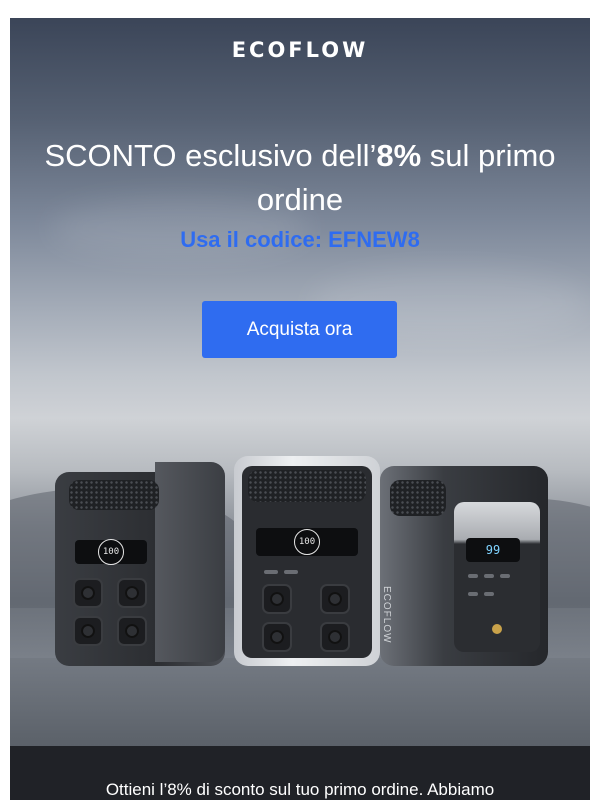  I want to click on display-percent: 99, so click(493, 550).